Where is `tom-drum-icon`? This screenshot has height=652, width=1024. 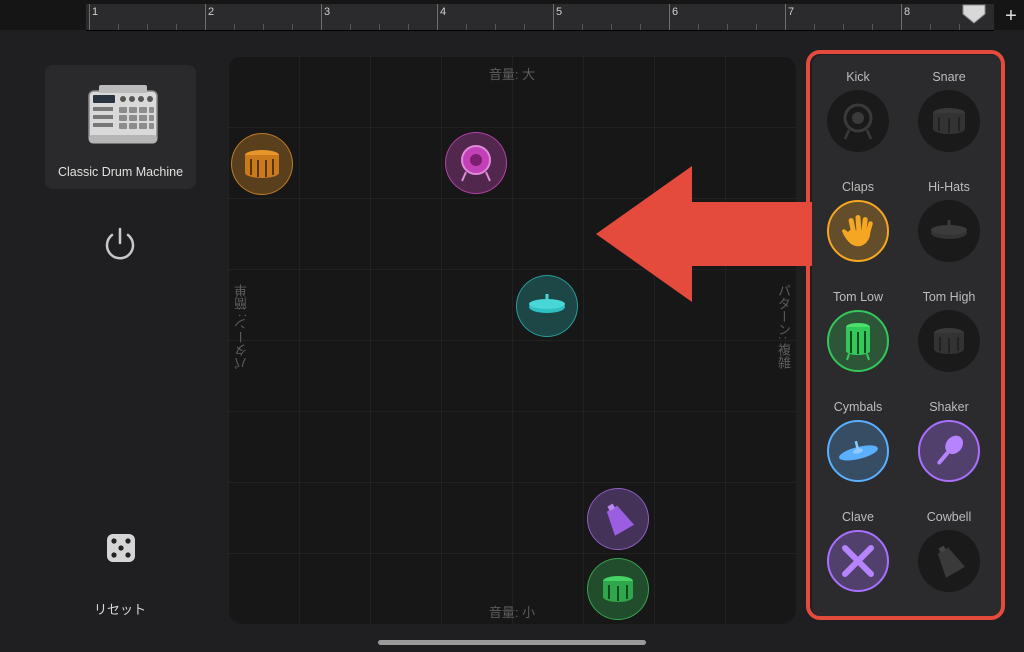
tom-drum-icon is located at coordinates (618, 589).